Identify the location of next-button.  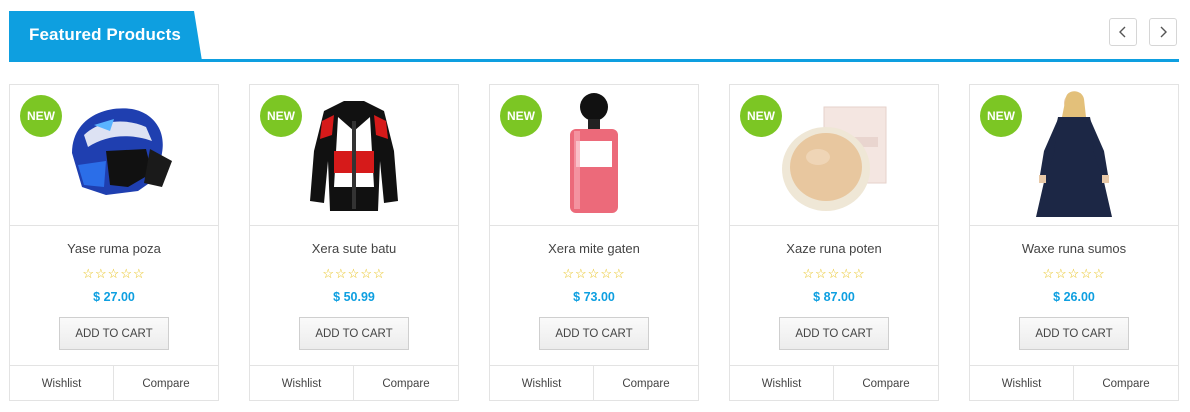
(1163, 32).